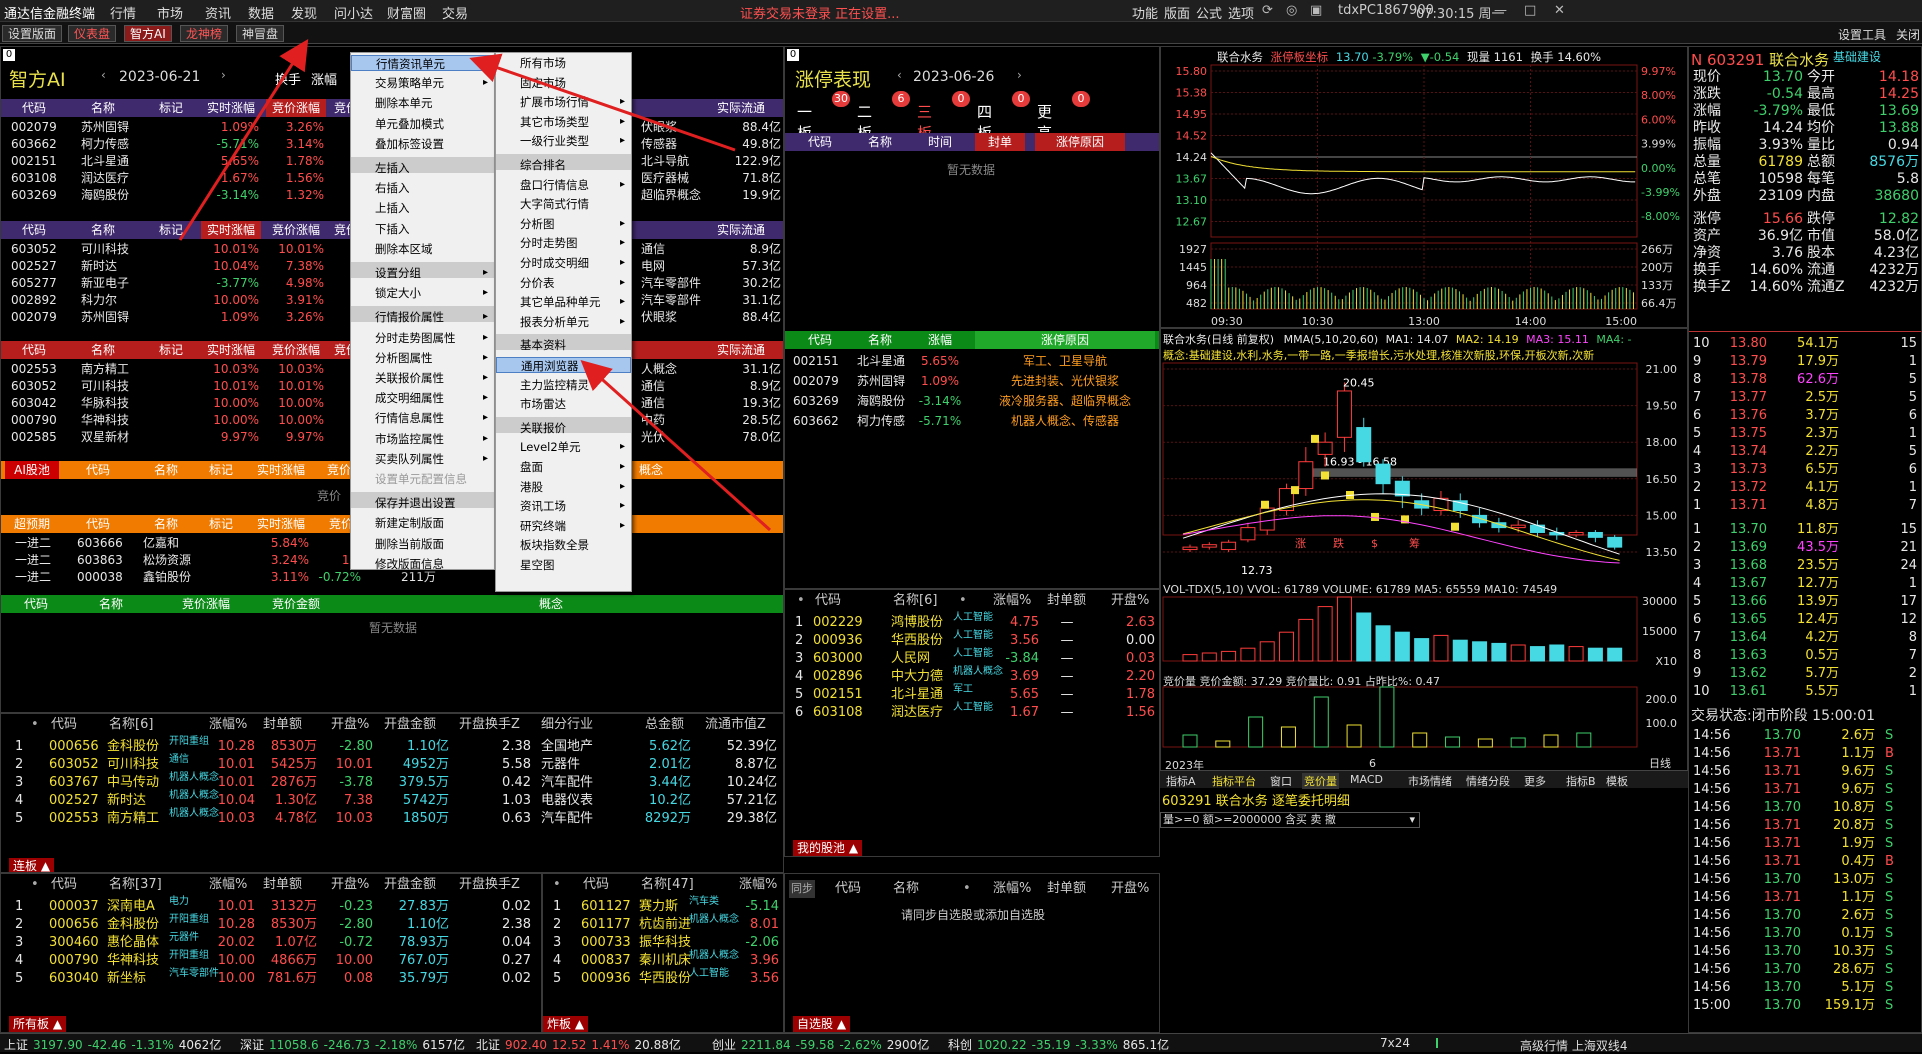 The width and height of the screenshot is (1922, 1054). I want to click on menu-item: 分时走势图, so click(563, 243).